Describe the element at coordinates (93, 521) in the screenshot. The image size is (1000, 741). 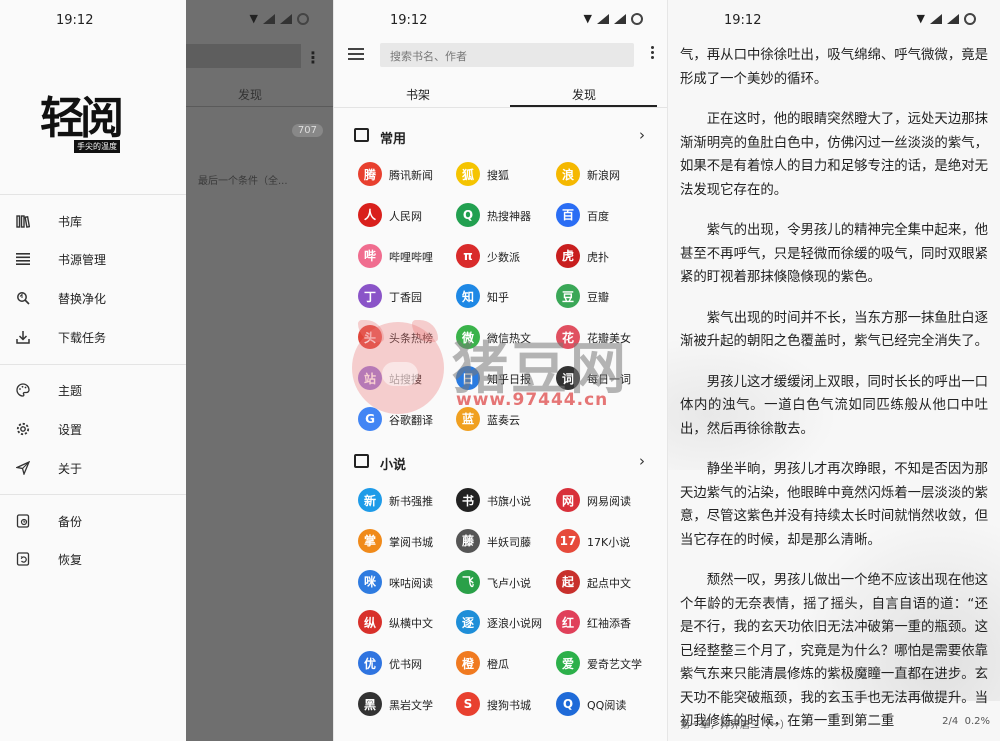
I see `menu-item-backup: 备份` at that location.